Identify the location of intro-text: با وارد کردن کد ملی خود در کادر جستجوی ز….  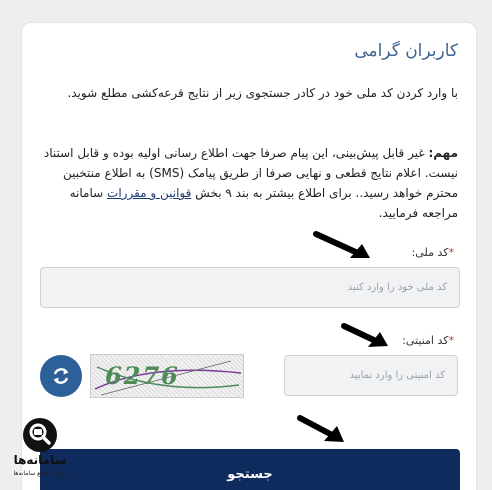
(262, 93).